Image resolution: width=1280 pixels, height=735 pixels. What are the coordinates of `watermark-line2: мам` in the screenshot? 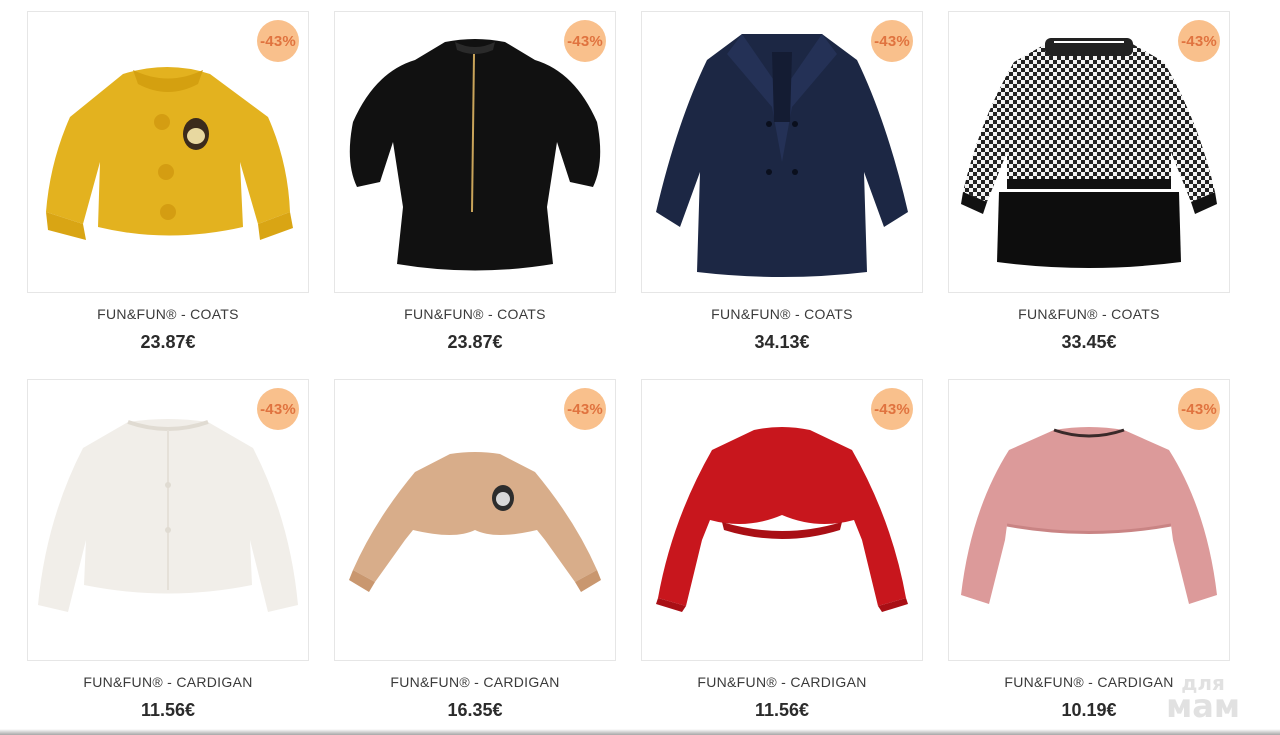 It's located at (1203, 706).